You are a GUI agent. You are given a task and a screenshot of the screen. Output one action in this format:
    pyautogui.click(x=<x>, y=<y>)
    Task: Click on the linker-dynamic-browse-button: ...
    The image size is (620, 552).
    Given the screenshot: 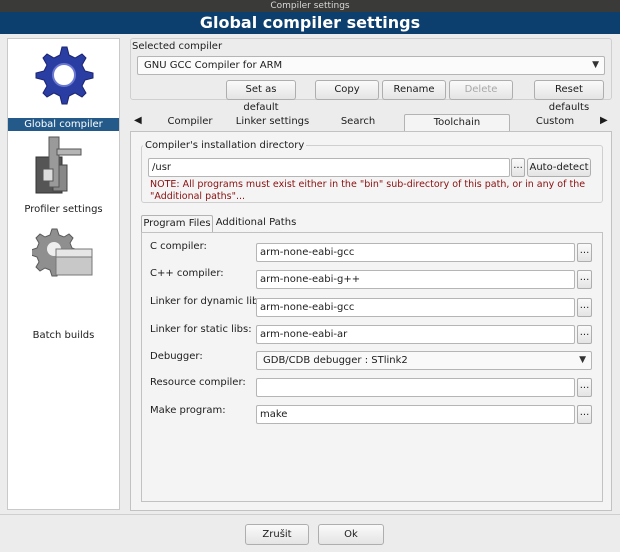 What is the action you would take?
    pyautogui.click(x=584, y=307)
    